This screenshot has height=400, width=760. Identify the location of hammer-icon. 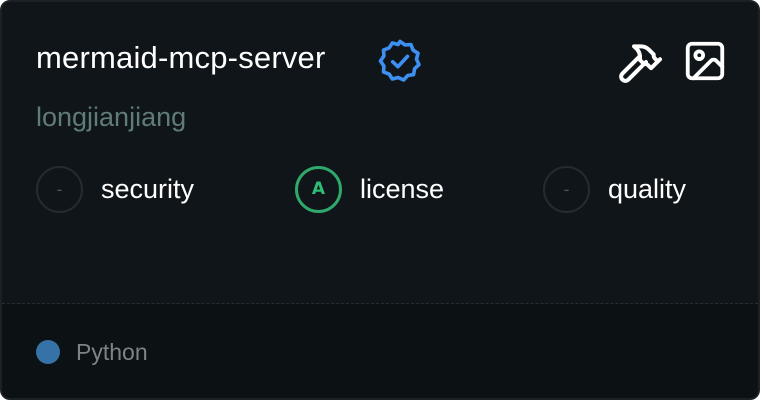
(640, 62).